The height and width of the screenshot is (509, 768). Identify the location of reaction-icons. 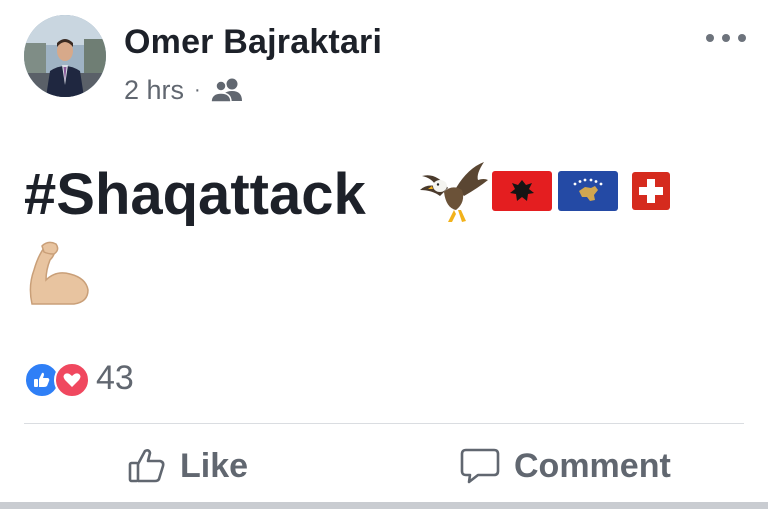
(59, 379).